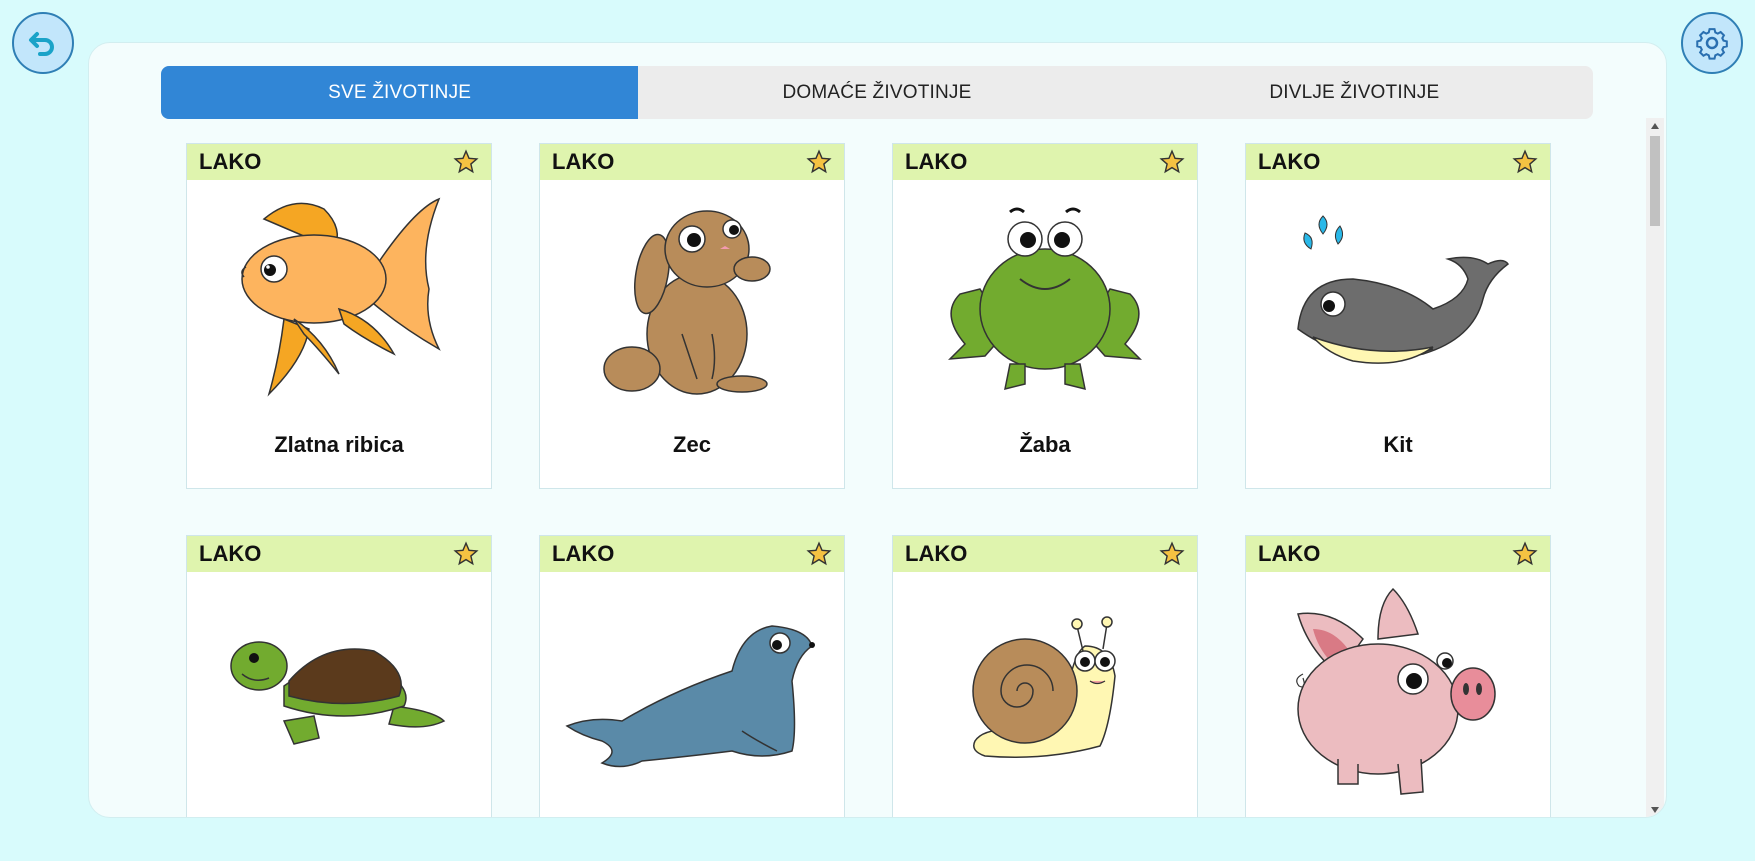  I want to click on animal-card-snail: LAKO, so click(1045, 676).